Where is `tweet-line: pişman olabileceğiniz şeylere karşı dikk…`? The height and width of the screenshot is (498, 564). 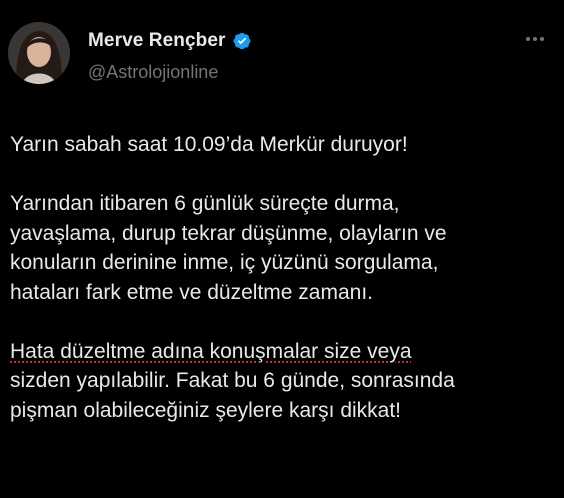 tweet-line: pişman olabileceğiniz şeylere karşı dikk… is located at coordinates (206, 410).